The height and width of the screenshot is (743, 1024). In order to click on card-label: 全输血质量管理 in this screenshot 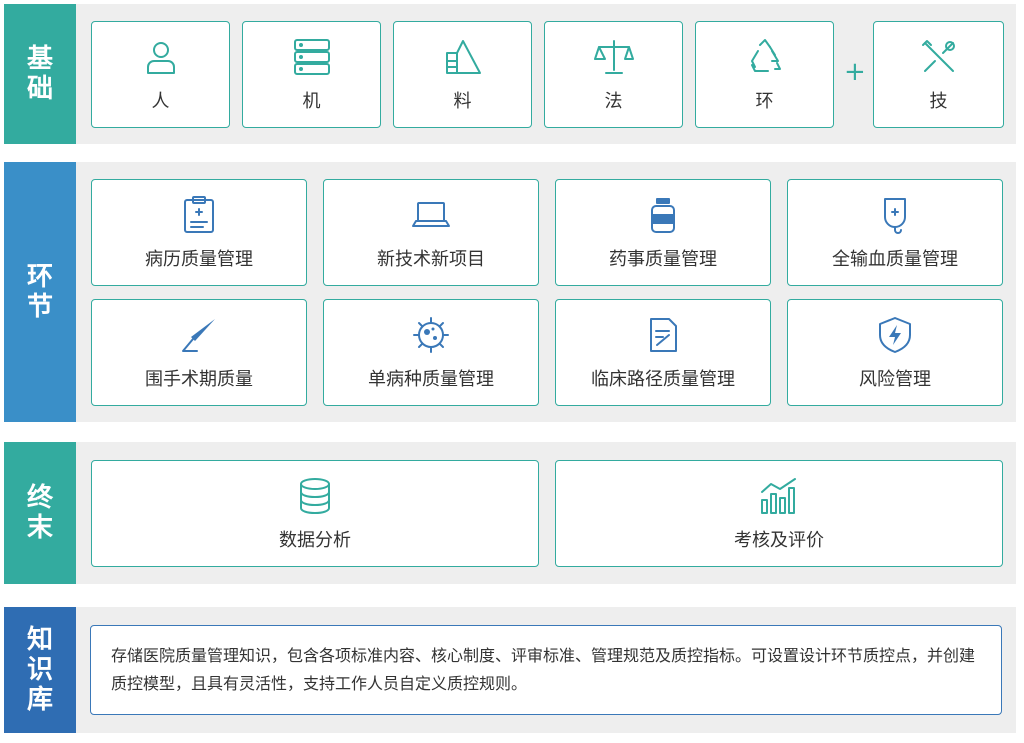, I will do `click(895, 259)`.